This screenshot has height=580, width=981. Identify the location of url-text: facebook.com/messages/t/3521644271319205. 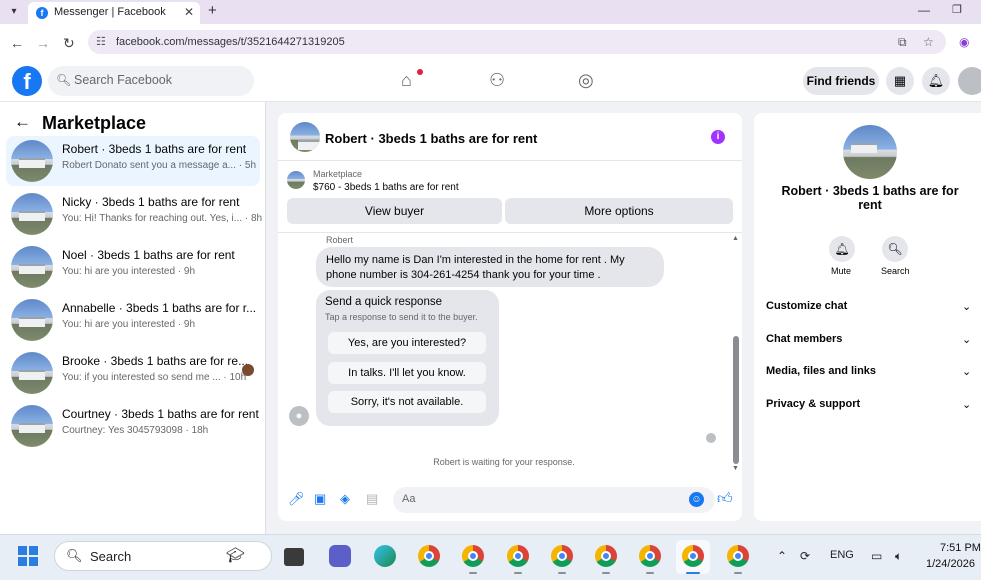
(230, 42).